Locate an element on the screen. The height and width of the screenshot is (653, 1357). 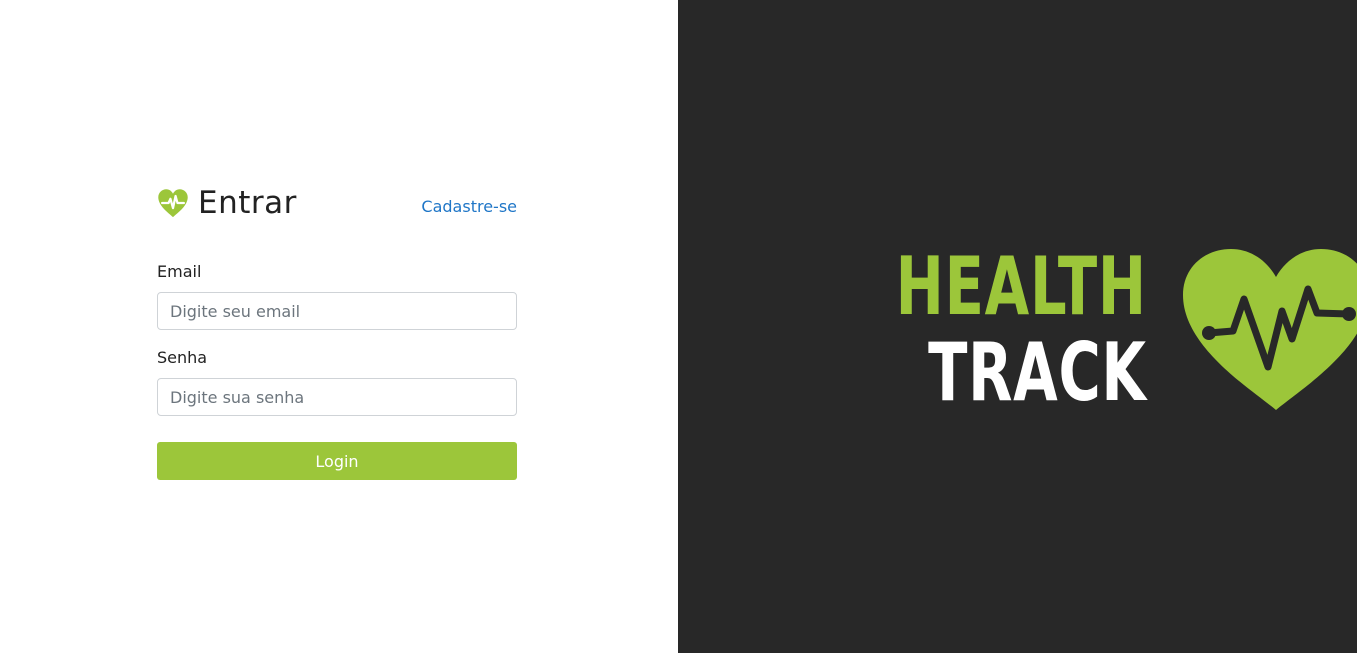
email-label: Email is located at coordinates (179, 271).